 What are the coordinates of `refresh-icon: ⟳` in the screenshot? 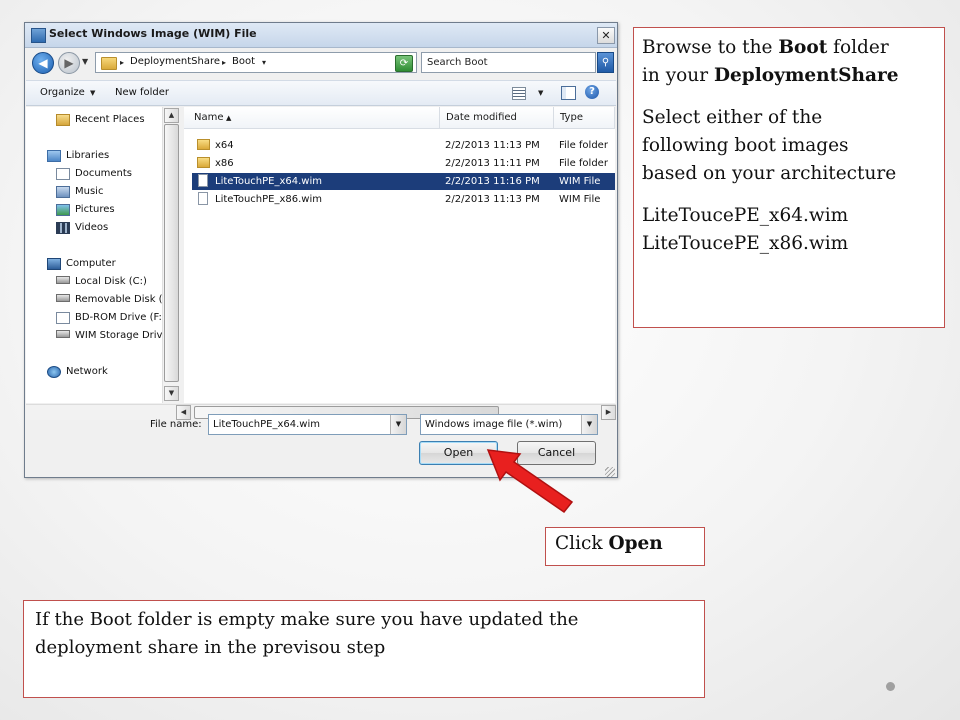 It's located at (404, 63).